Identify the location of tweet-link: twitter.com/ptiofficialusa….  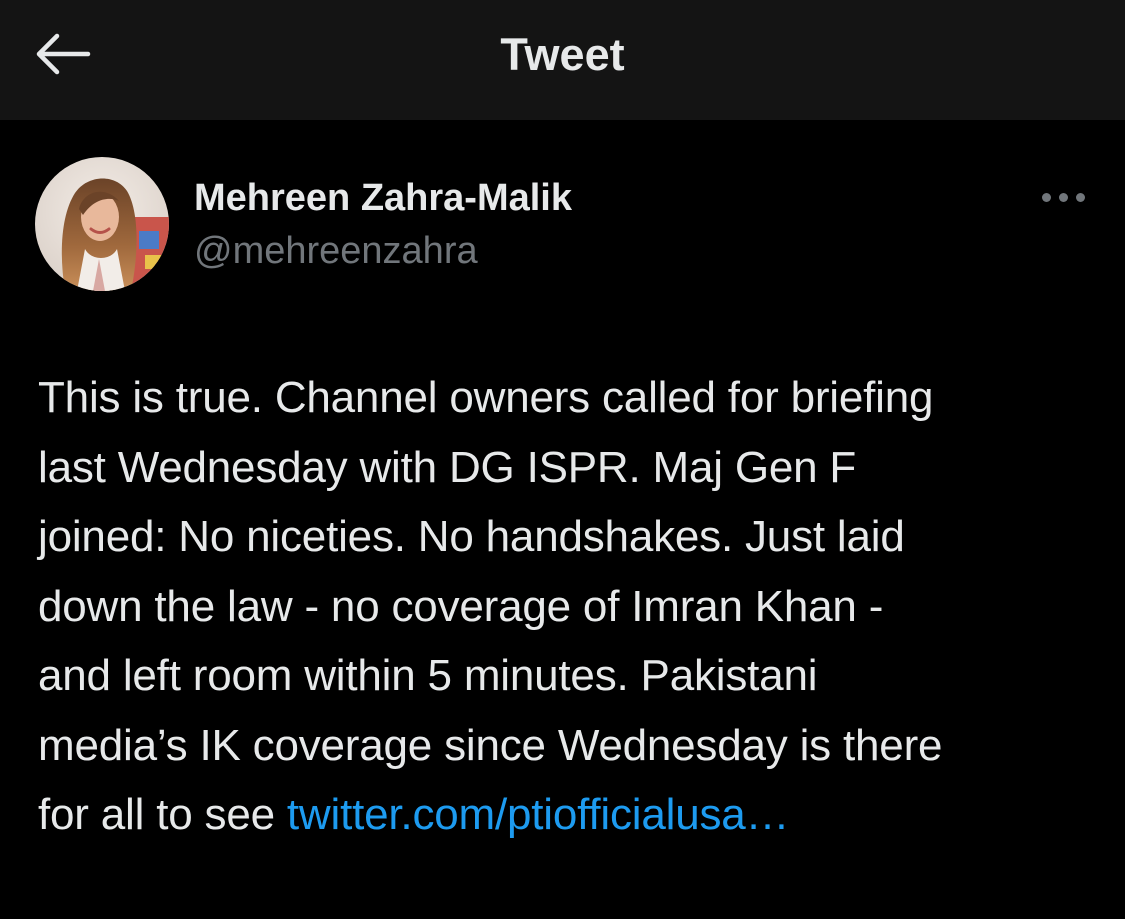
(538, 814).